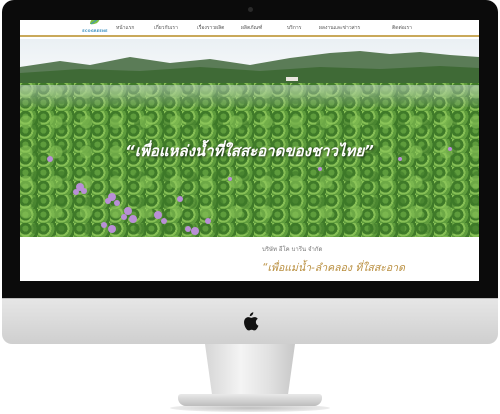 This screenshot has height=414, width=500. What do you see at coordinates (95, 22) in the screenshot?
I see `logo-leaf-icon` at bounding box center [95, 22].